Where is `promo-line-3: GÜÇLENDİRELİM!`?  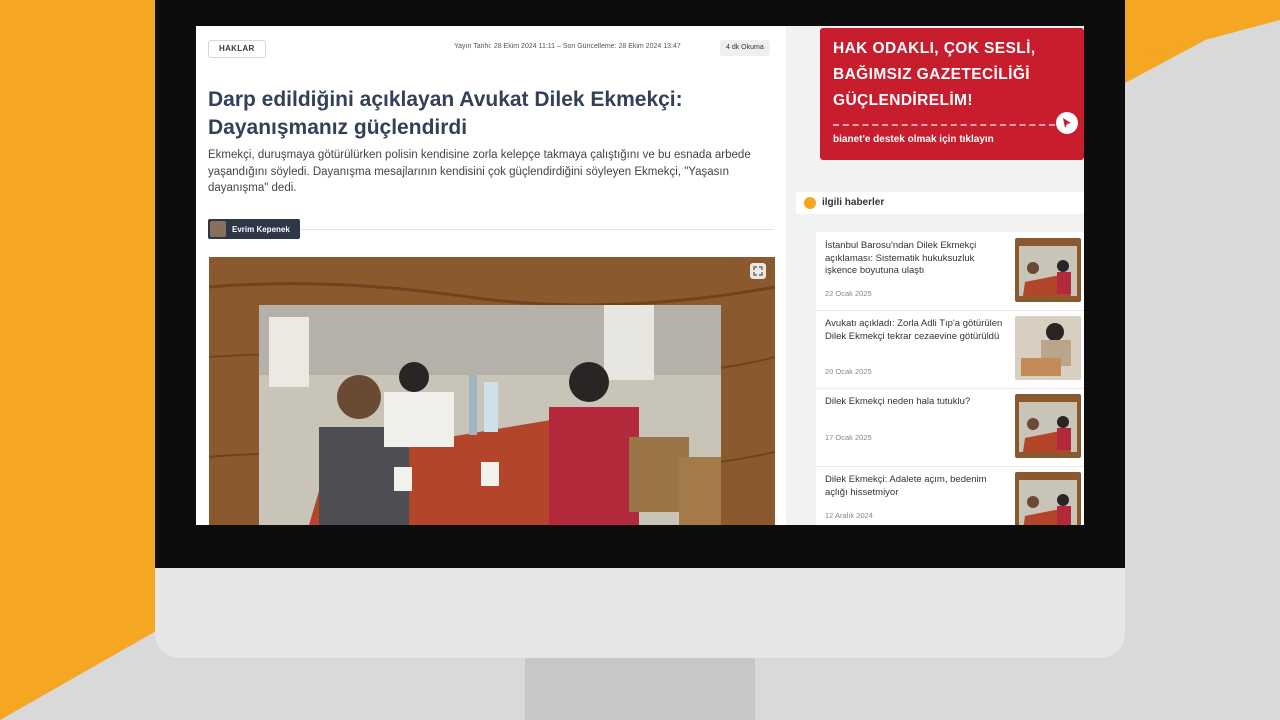 promo-line-3: GÜÇLENDİRELİM! is located at coordinates (903, 100).